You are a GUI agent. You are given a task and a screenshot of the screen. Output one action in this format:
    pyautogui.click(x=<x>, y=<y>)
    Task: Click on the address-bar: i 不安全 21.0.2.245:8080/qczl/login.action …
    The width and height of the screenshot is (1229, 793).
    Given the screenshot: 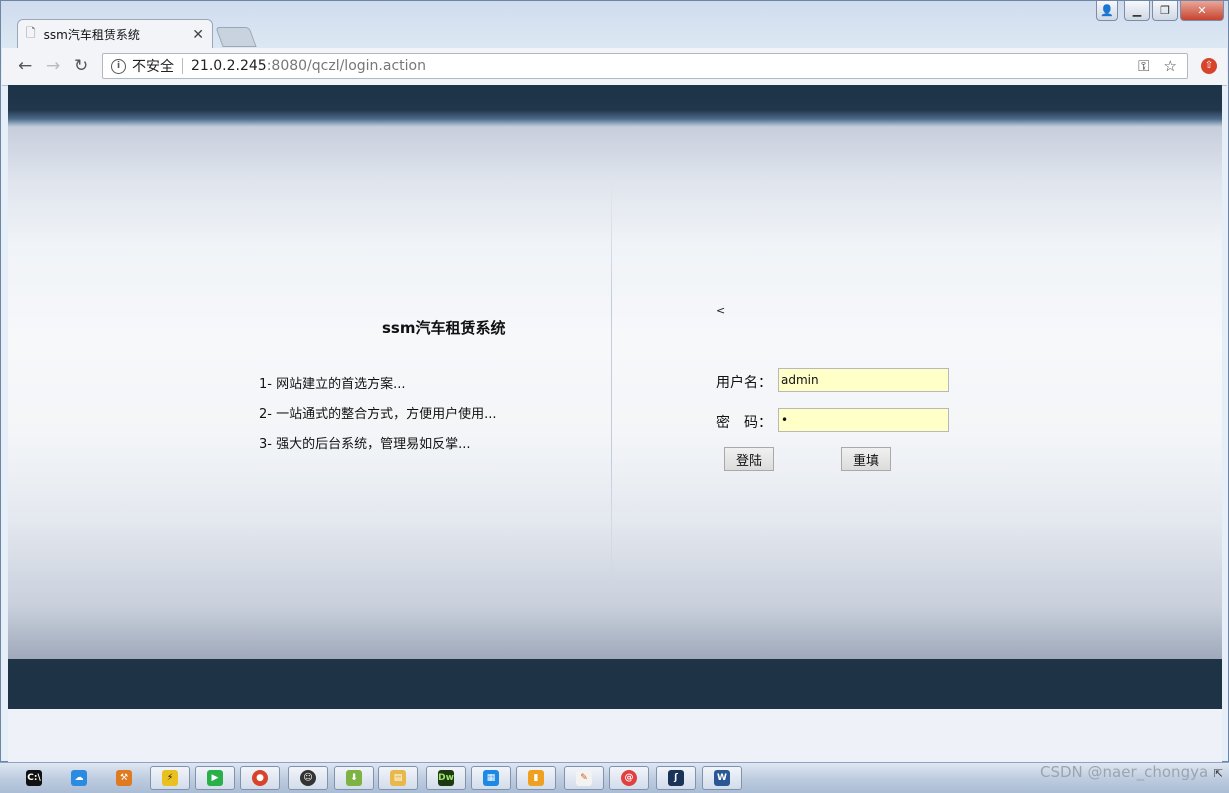 What is the action you would take?
    pyautogui.click(x=645, y=66)
    